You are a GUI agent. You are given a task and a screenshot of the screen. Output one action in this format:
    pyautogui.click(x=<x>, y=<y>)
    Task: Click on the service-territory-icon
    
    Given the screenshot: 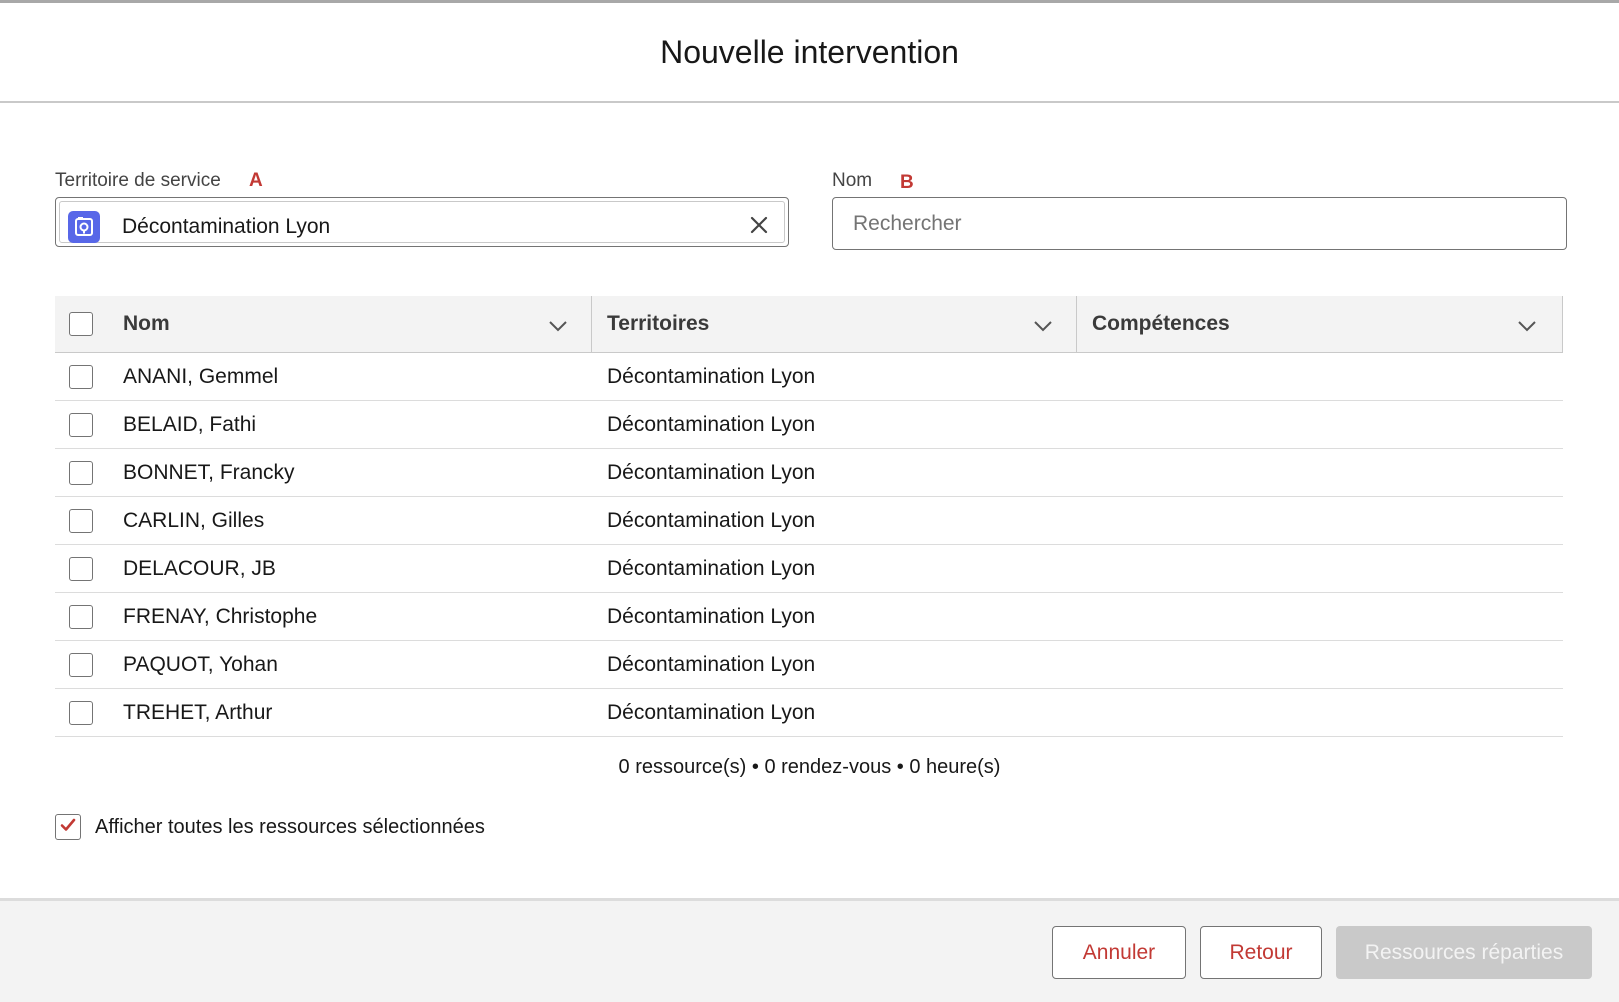 What is the action you would take?
    pyautogui.click(x=84, y=227)
    